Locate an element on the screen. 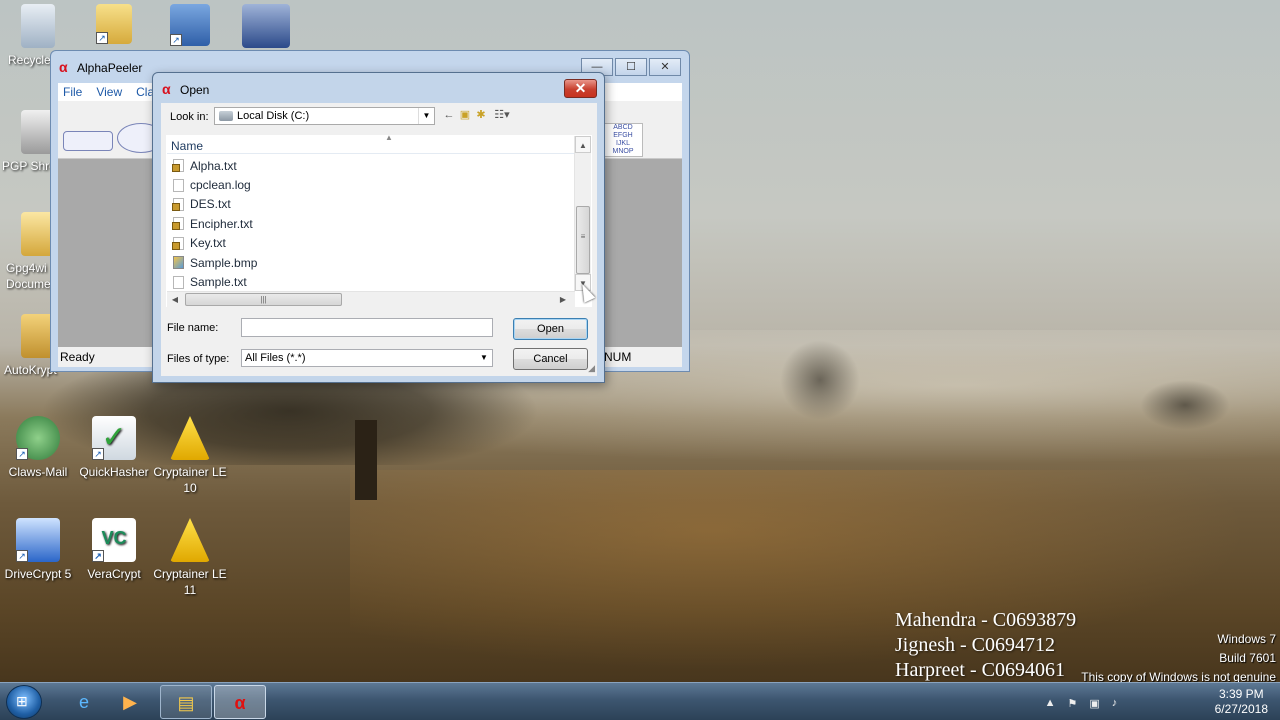 This screenshot has height=720, width=1280. desktop-icon-claws-mail: ↗ Claws-Mail is located at coordinates (38, 448).